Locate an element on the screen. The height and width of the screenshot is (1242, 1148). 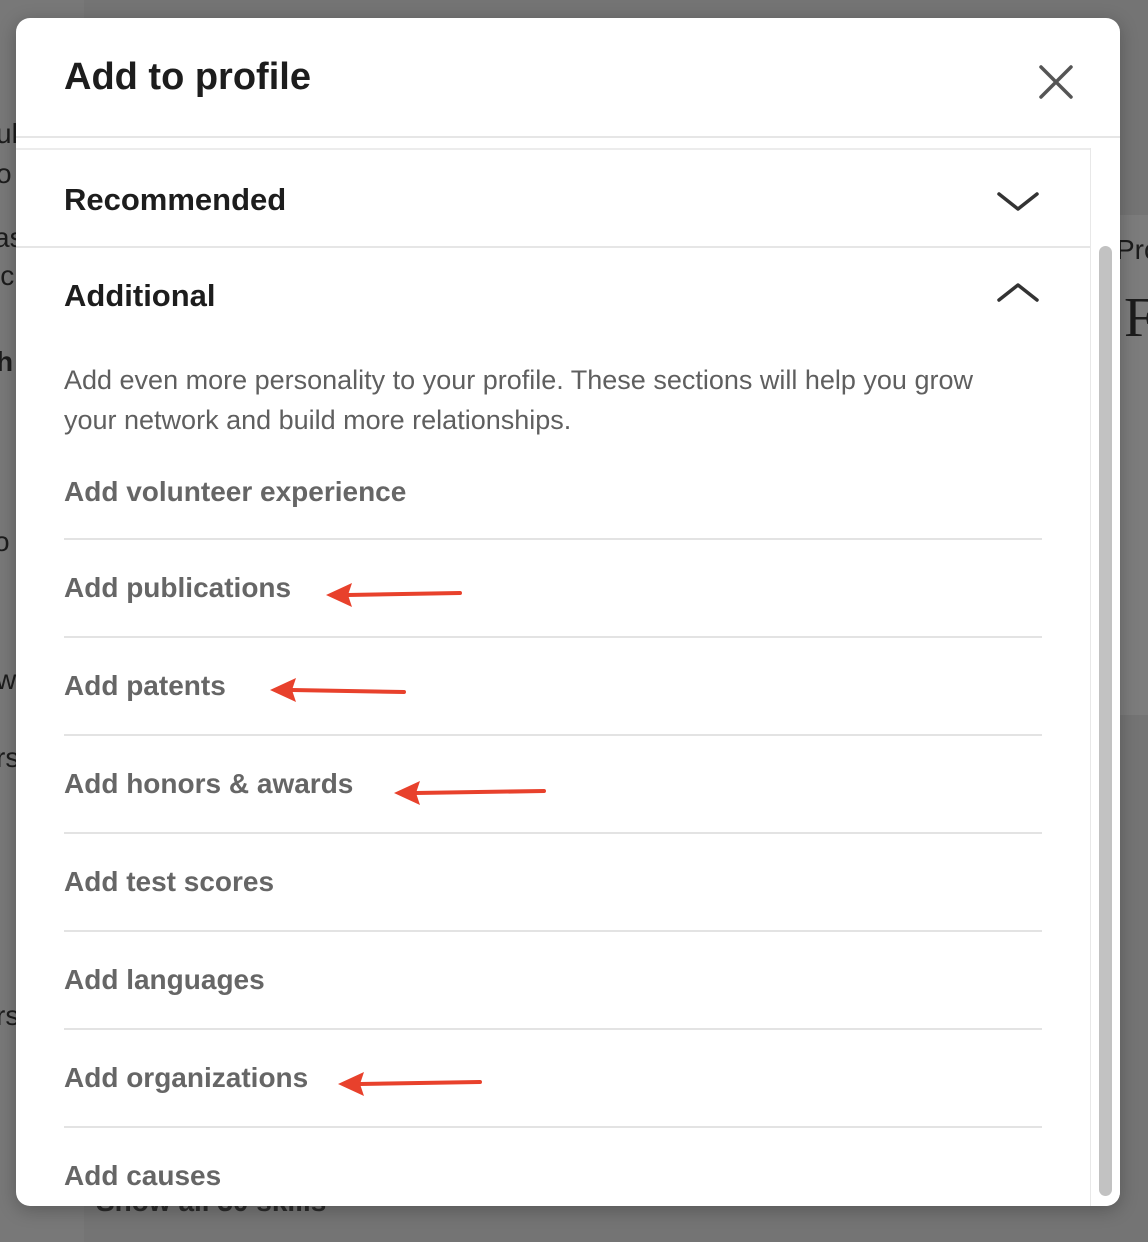
close-icon is located at coordinates (1056, 82).